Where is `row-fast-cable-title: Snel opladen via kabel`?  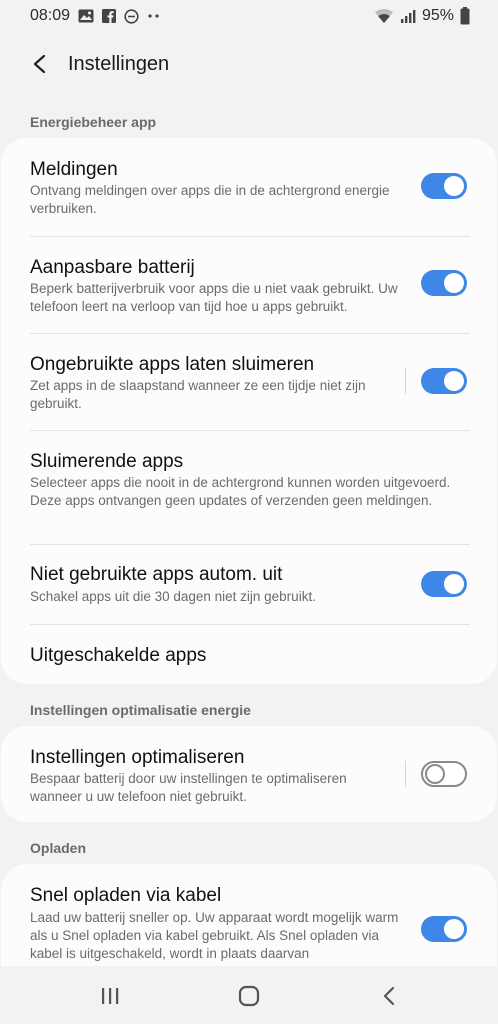
row-fast-cable-title: Snel opladen via kabel is located at coordinates (126, 895).